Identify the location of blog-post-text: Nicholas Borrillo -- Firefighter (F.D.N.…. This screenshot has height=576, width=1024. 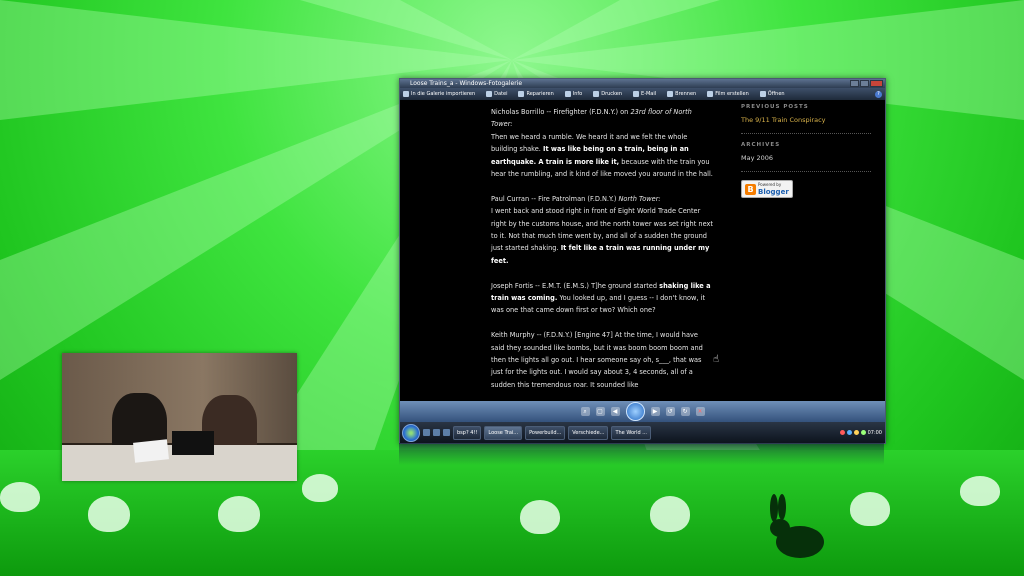
(602, 253).